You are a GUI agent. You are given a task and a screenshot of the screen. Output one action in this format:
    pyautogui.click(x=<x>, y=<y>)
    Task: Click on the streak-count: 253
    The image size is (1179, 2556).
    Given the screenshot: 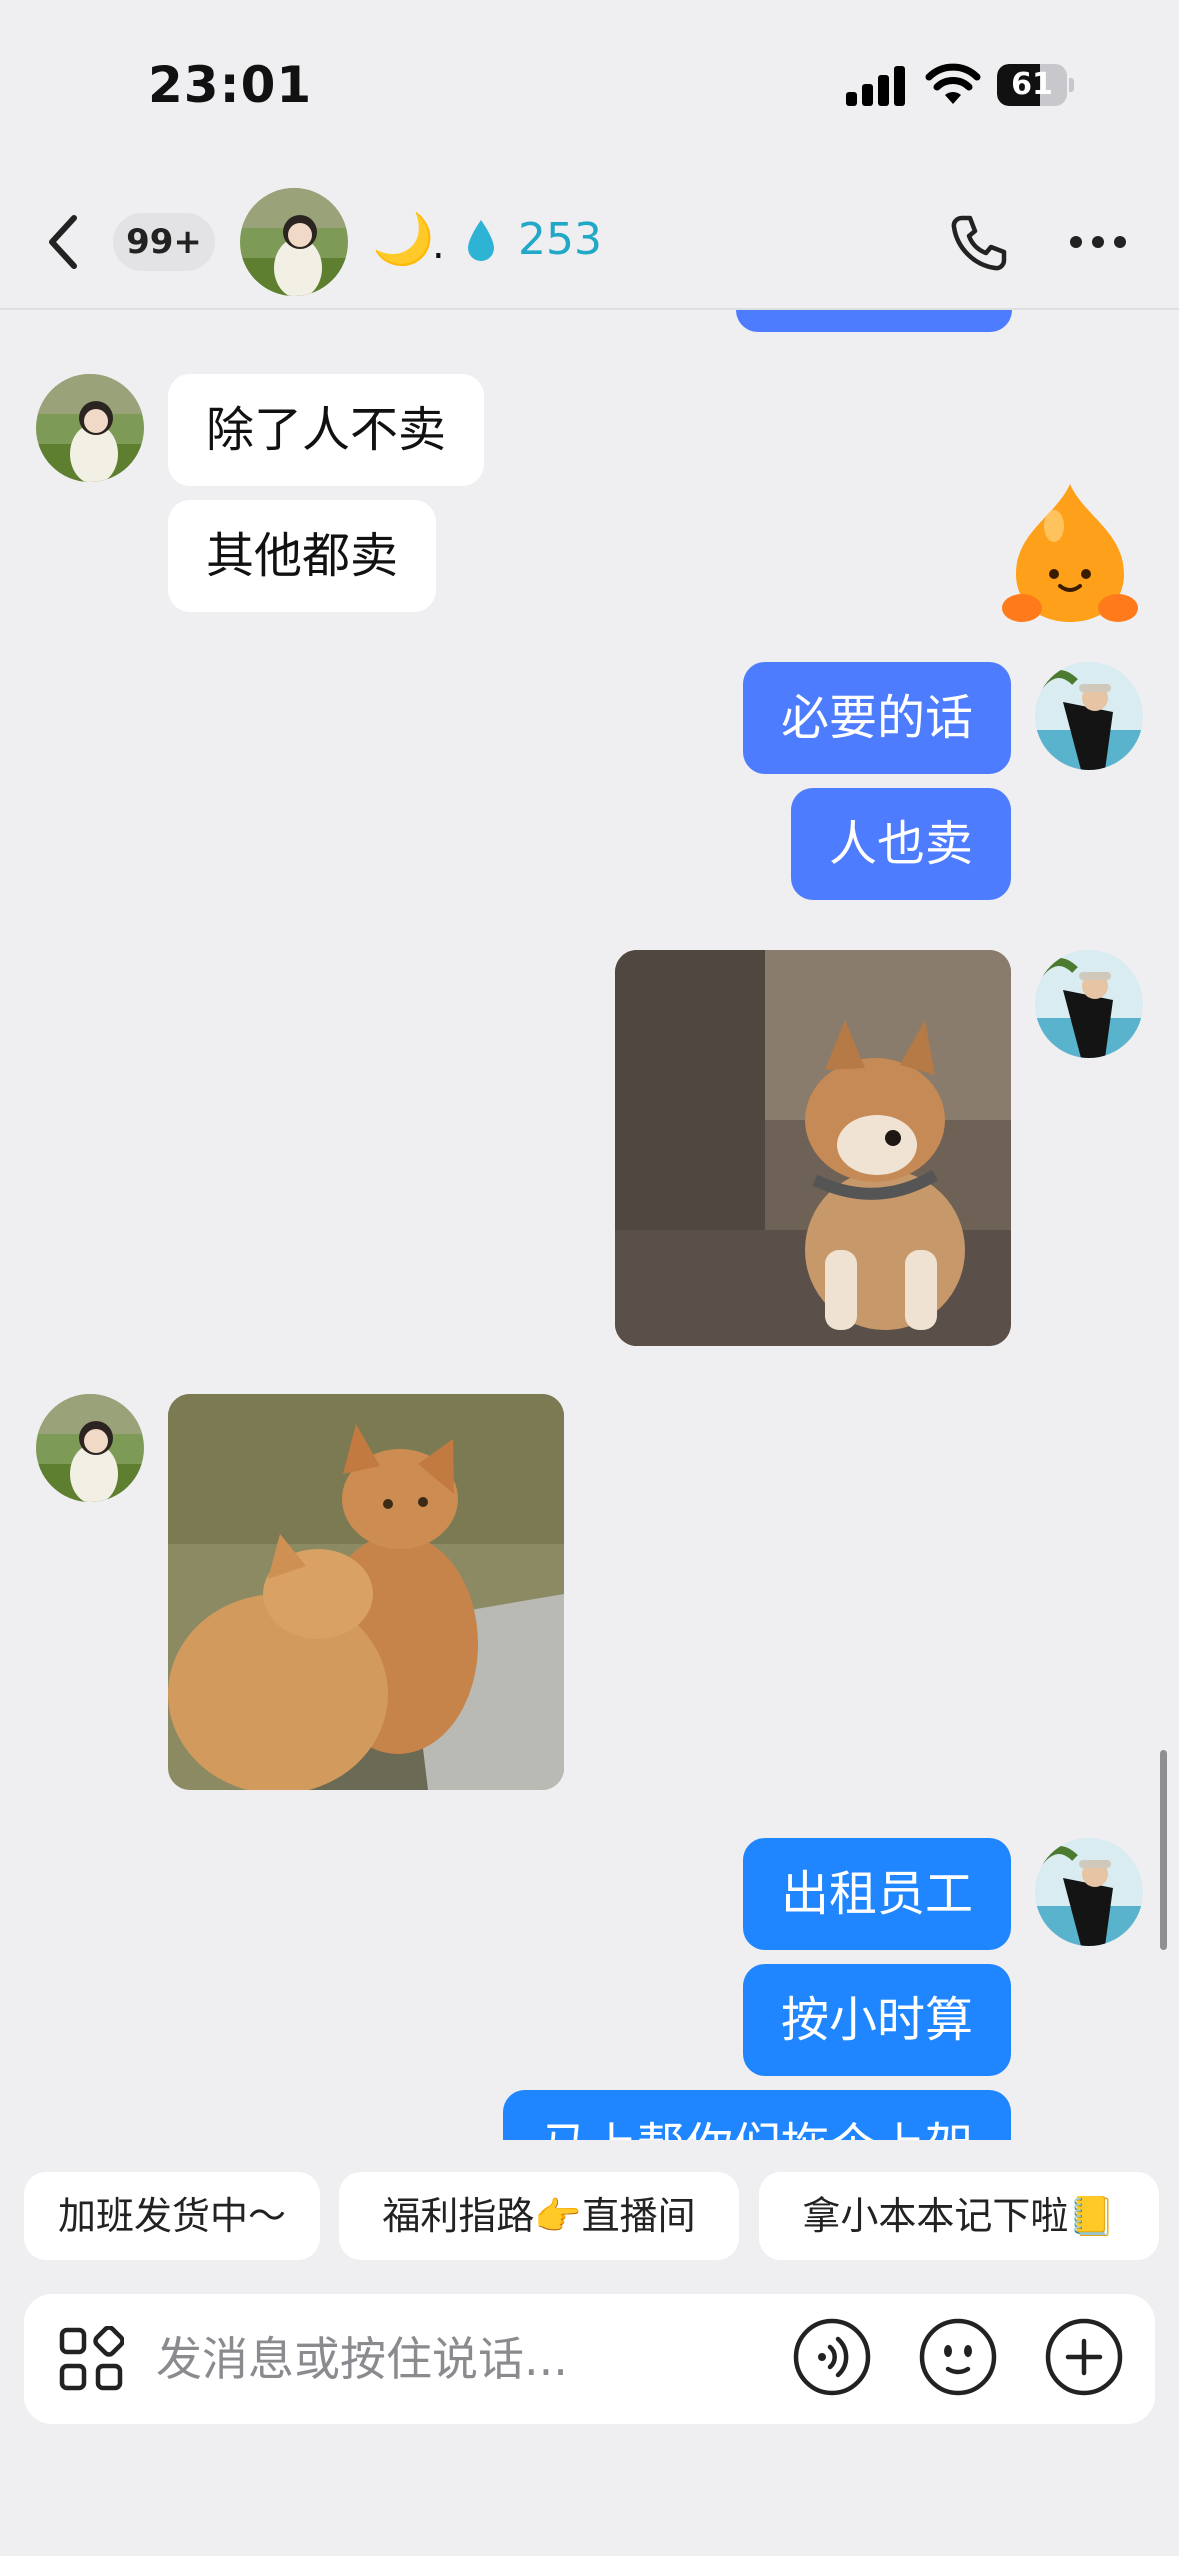 What is the action you would take?
    pyautogui.click(x=560, y=239)
    